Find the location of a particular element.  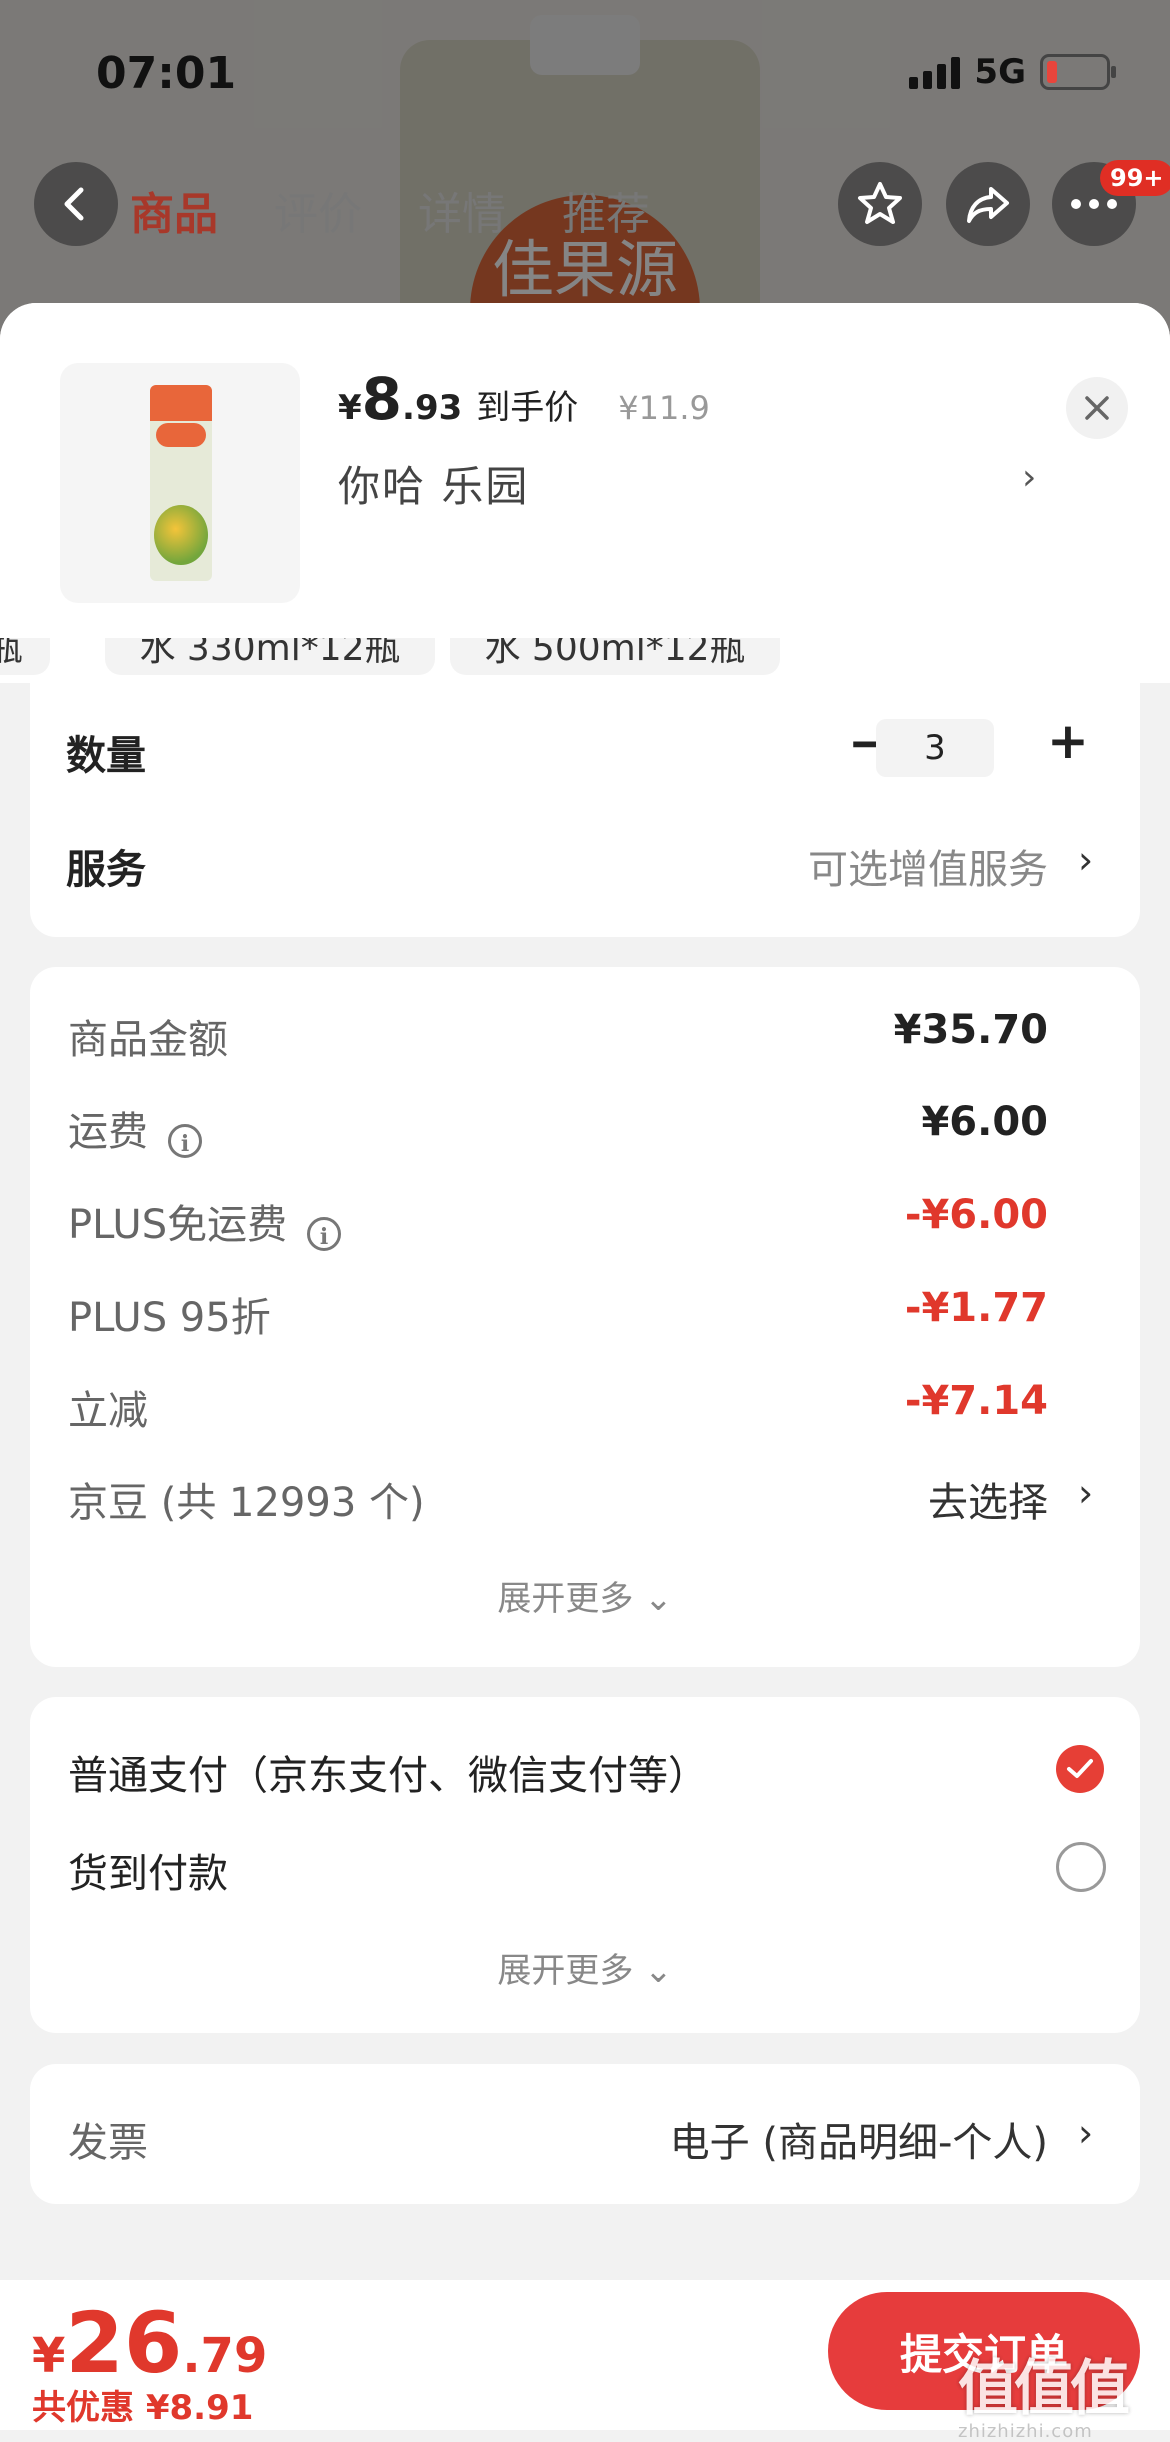

summary-label: PLUS 95折 is located at coordinates (169, 1318).